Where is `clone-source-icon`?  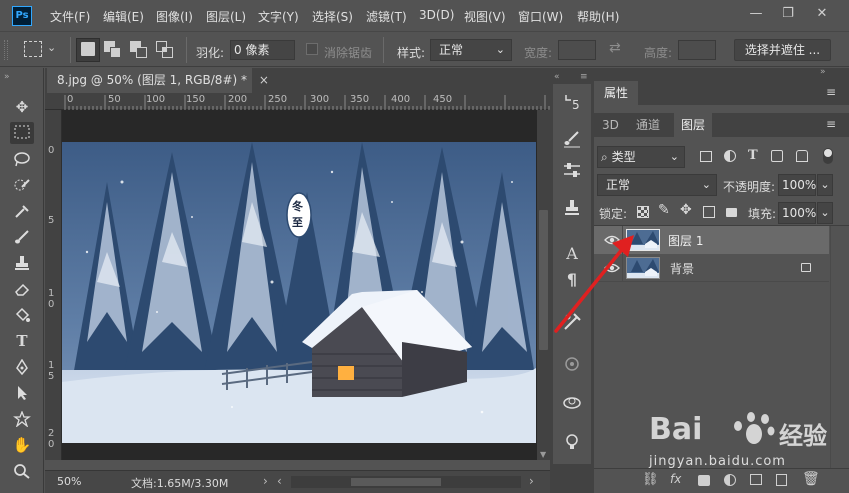
clone-source-icon is located at coordinates (572, 208).